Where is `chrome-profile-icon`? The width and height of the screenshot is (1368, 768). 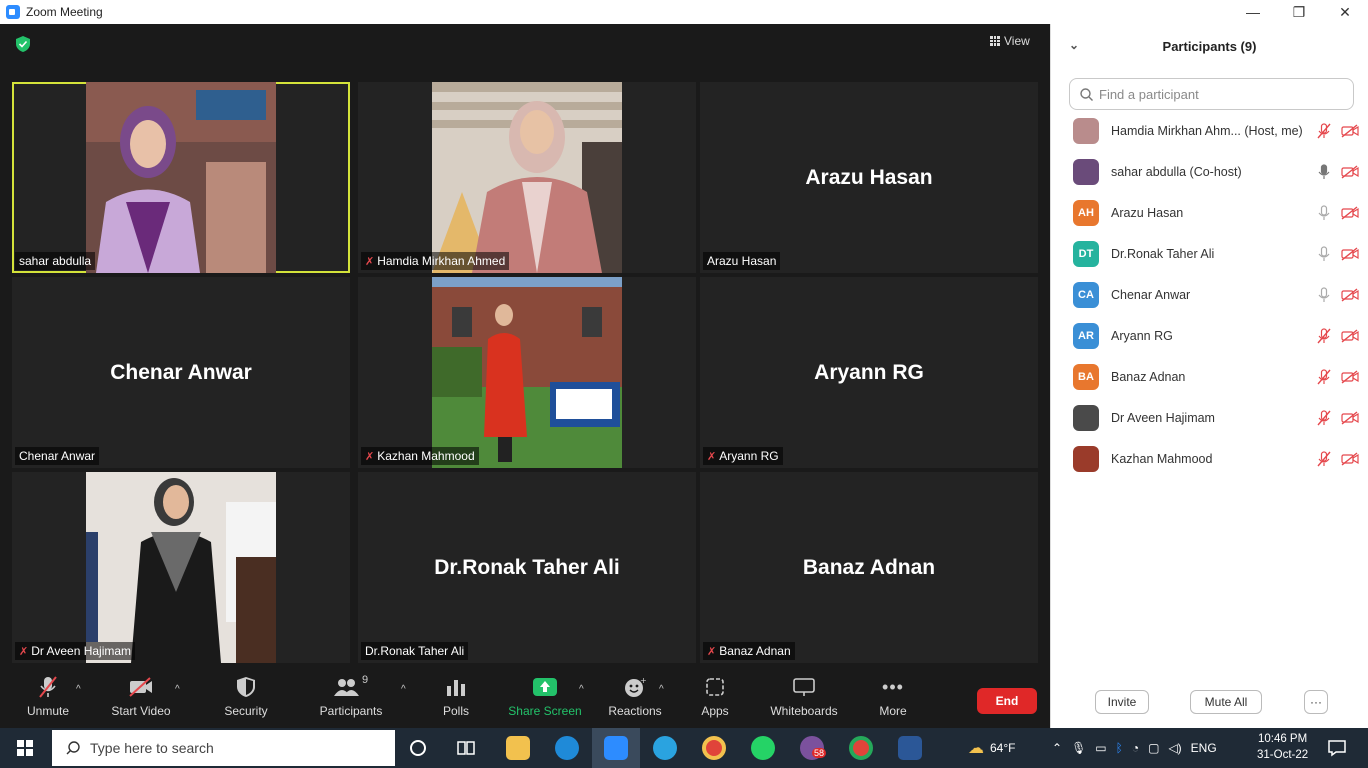 chrome-profile-icon is located at coordinates (861, 748).